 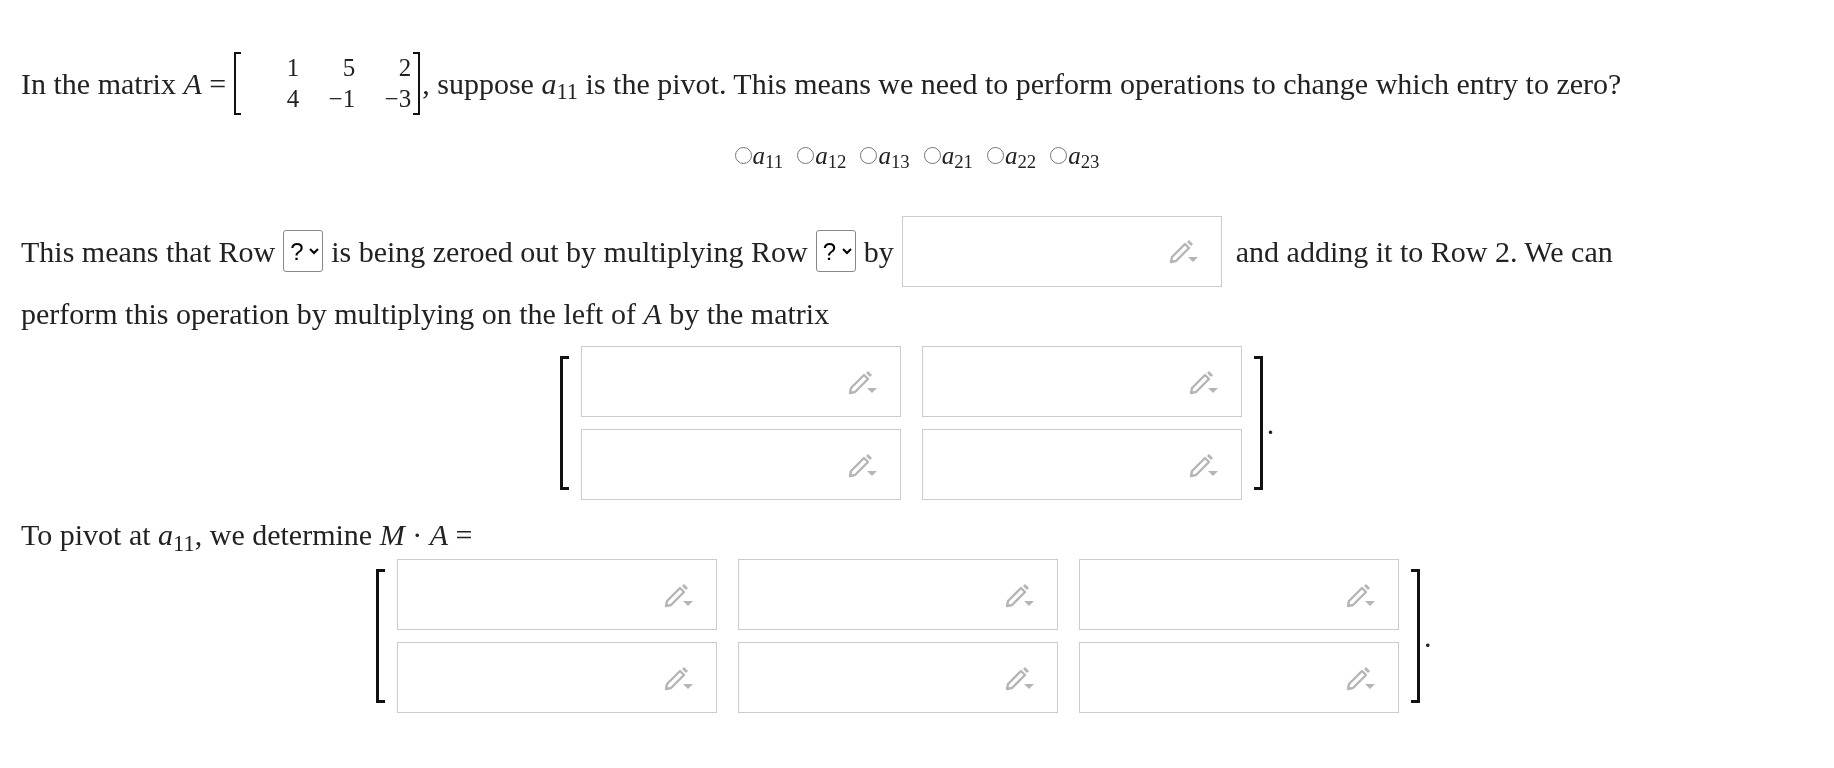 I want to click on answer-option: a$_{12}$, so click(x=822, y=155).